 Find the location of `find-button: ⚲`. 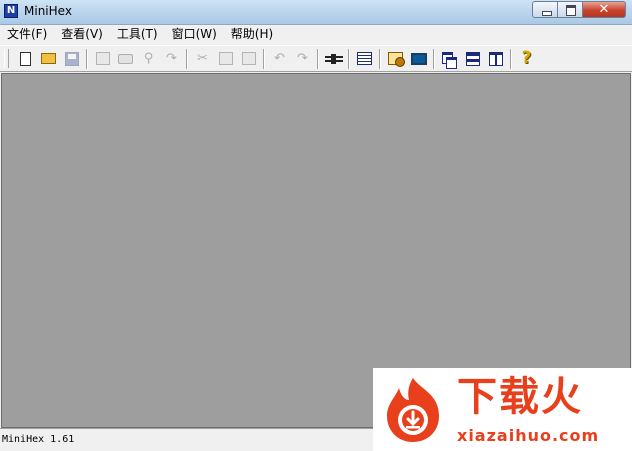

find-button: ⚲ is located at coordinates (148, 59).